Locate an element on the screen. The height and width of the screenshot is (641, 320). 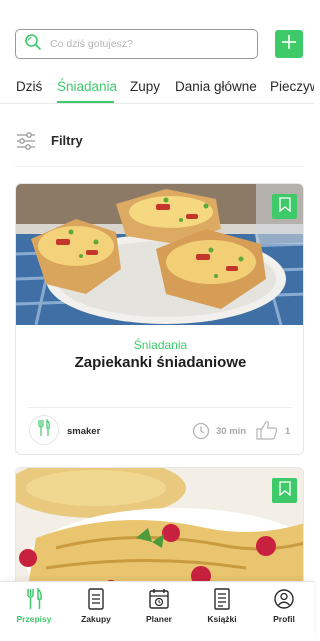
nav-label: Przepisy is located at coordinates (34, 619).